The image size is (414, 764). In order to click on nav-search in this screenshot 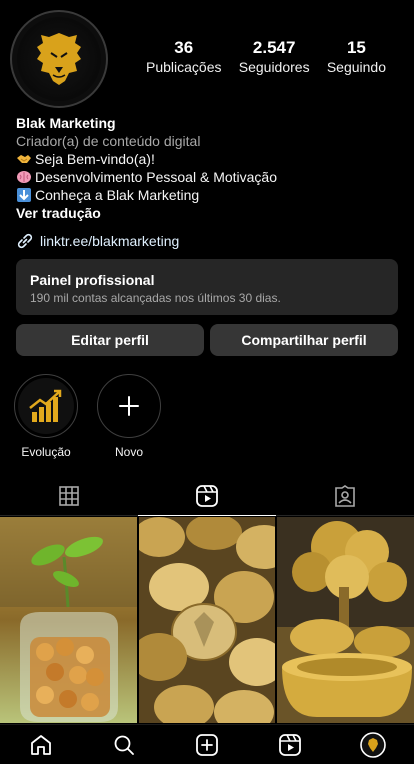, I will do `click(124, 744)`.